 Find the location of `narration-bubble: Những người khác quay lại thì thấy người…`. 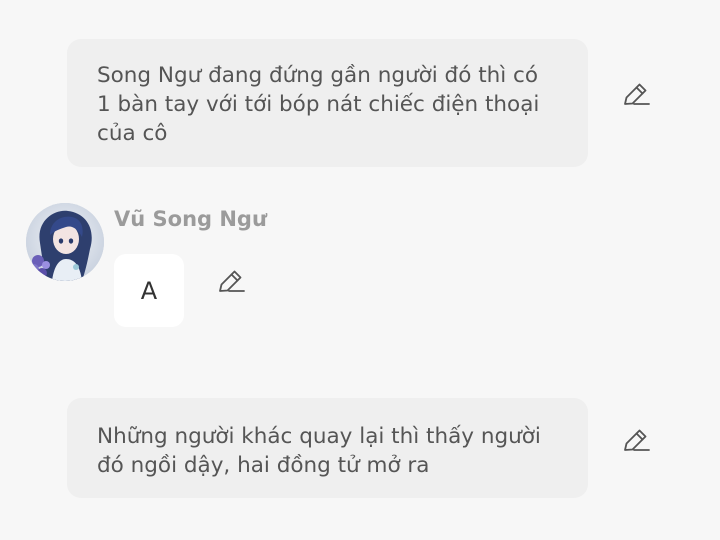

narration-bubble: Những người khác quay lại thì thấy người… is located at coordinates (327, 448).